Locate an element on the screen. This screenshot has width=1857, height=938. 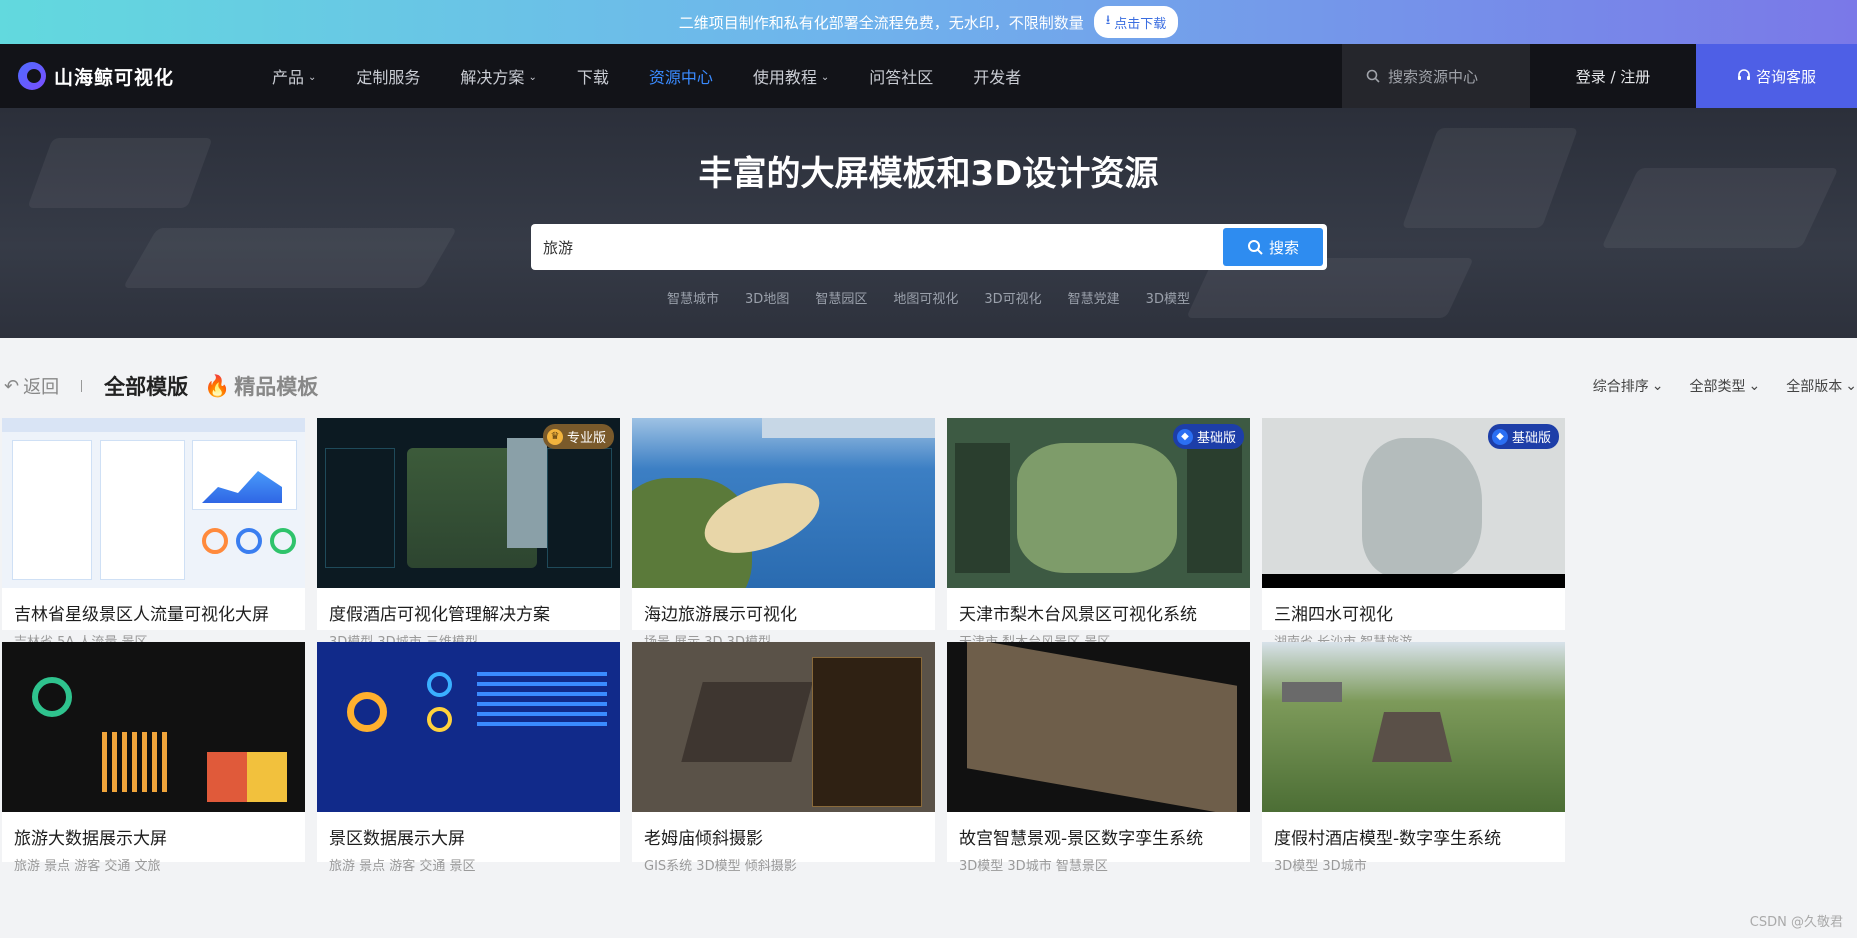
template-card: 海边旅游展示可视化场景 展示 3D 3D模型 is located at coordinates (783, 534).